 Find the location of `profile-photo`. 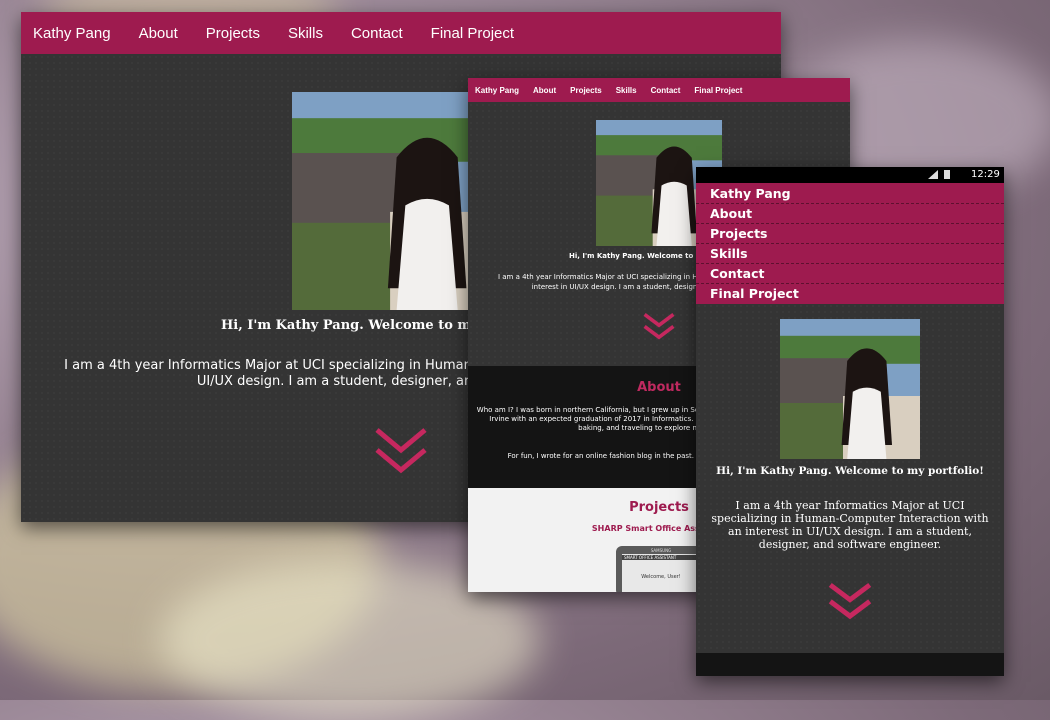

profile-photo is located at coordinates (850, 389).